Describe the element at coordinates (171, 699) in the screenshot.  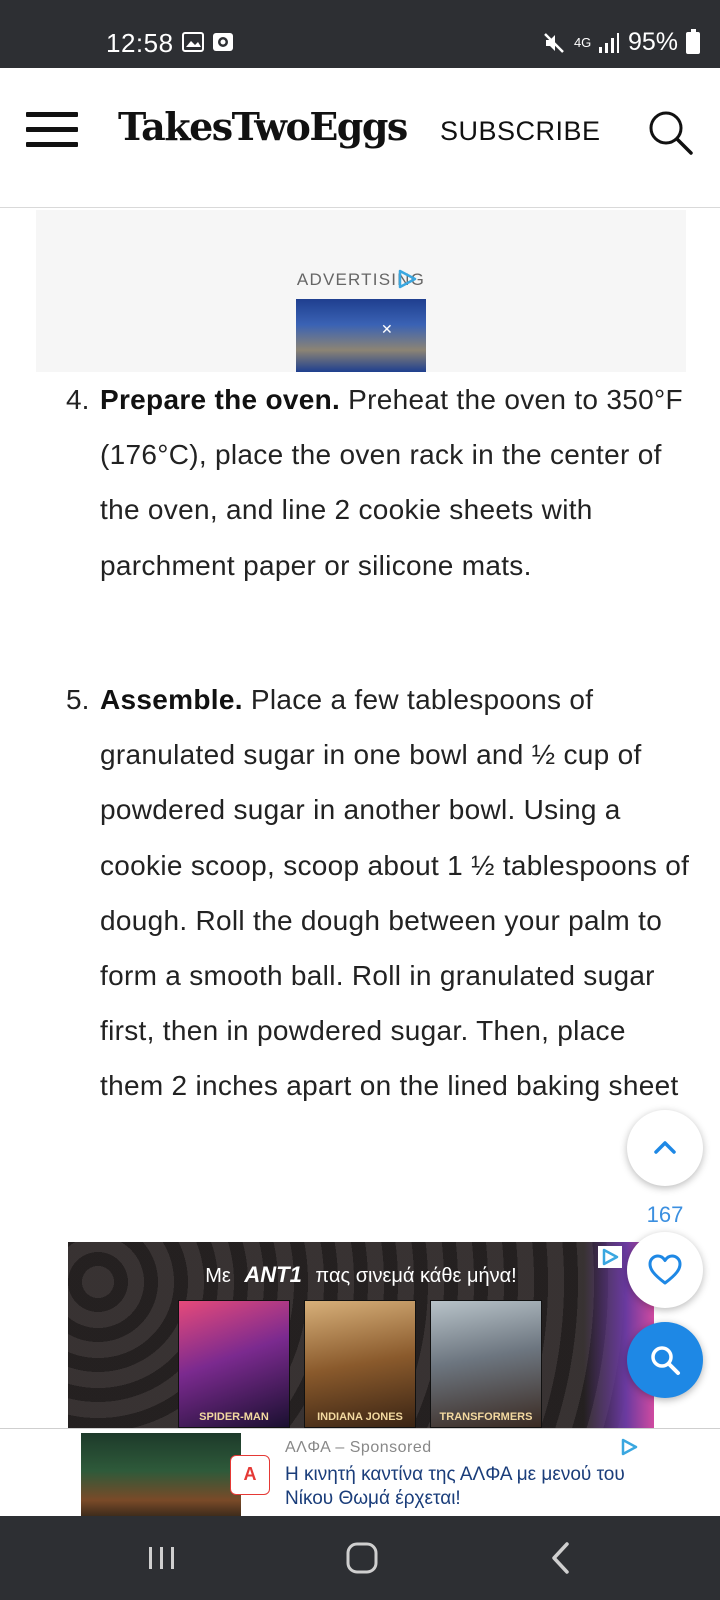
I see `step-title: Assemble.` at that location.